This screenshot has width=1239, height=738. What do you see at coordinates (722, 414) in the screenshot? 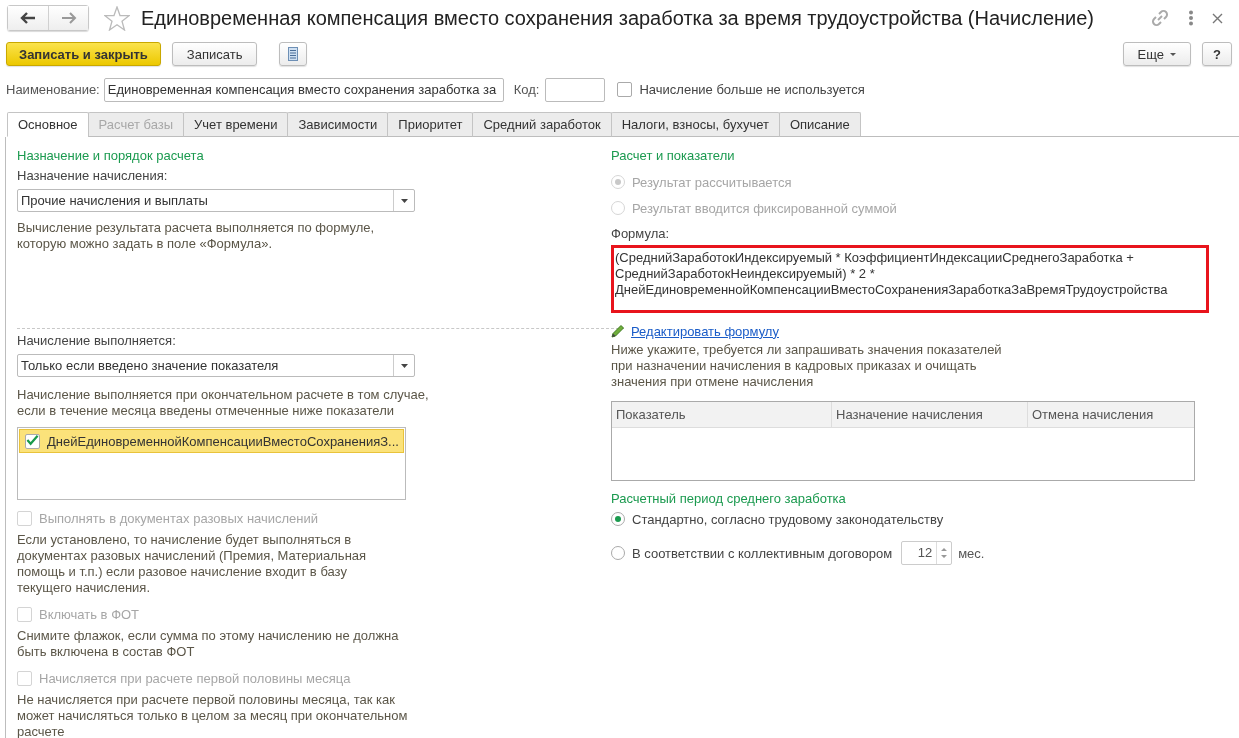
I see `column-header: Показатель` at bounding box center [722, 414].